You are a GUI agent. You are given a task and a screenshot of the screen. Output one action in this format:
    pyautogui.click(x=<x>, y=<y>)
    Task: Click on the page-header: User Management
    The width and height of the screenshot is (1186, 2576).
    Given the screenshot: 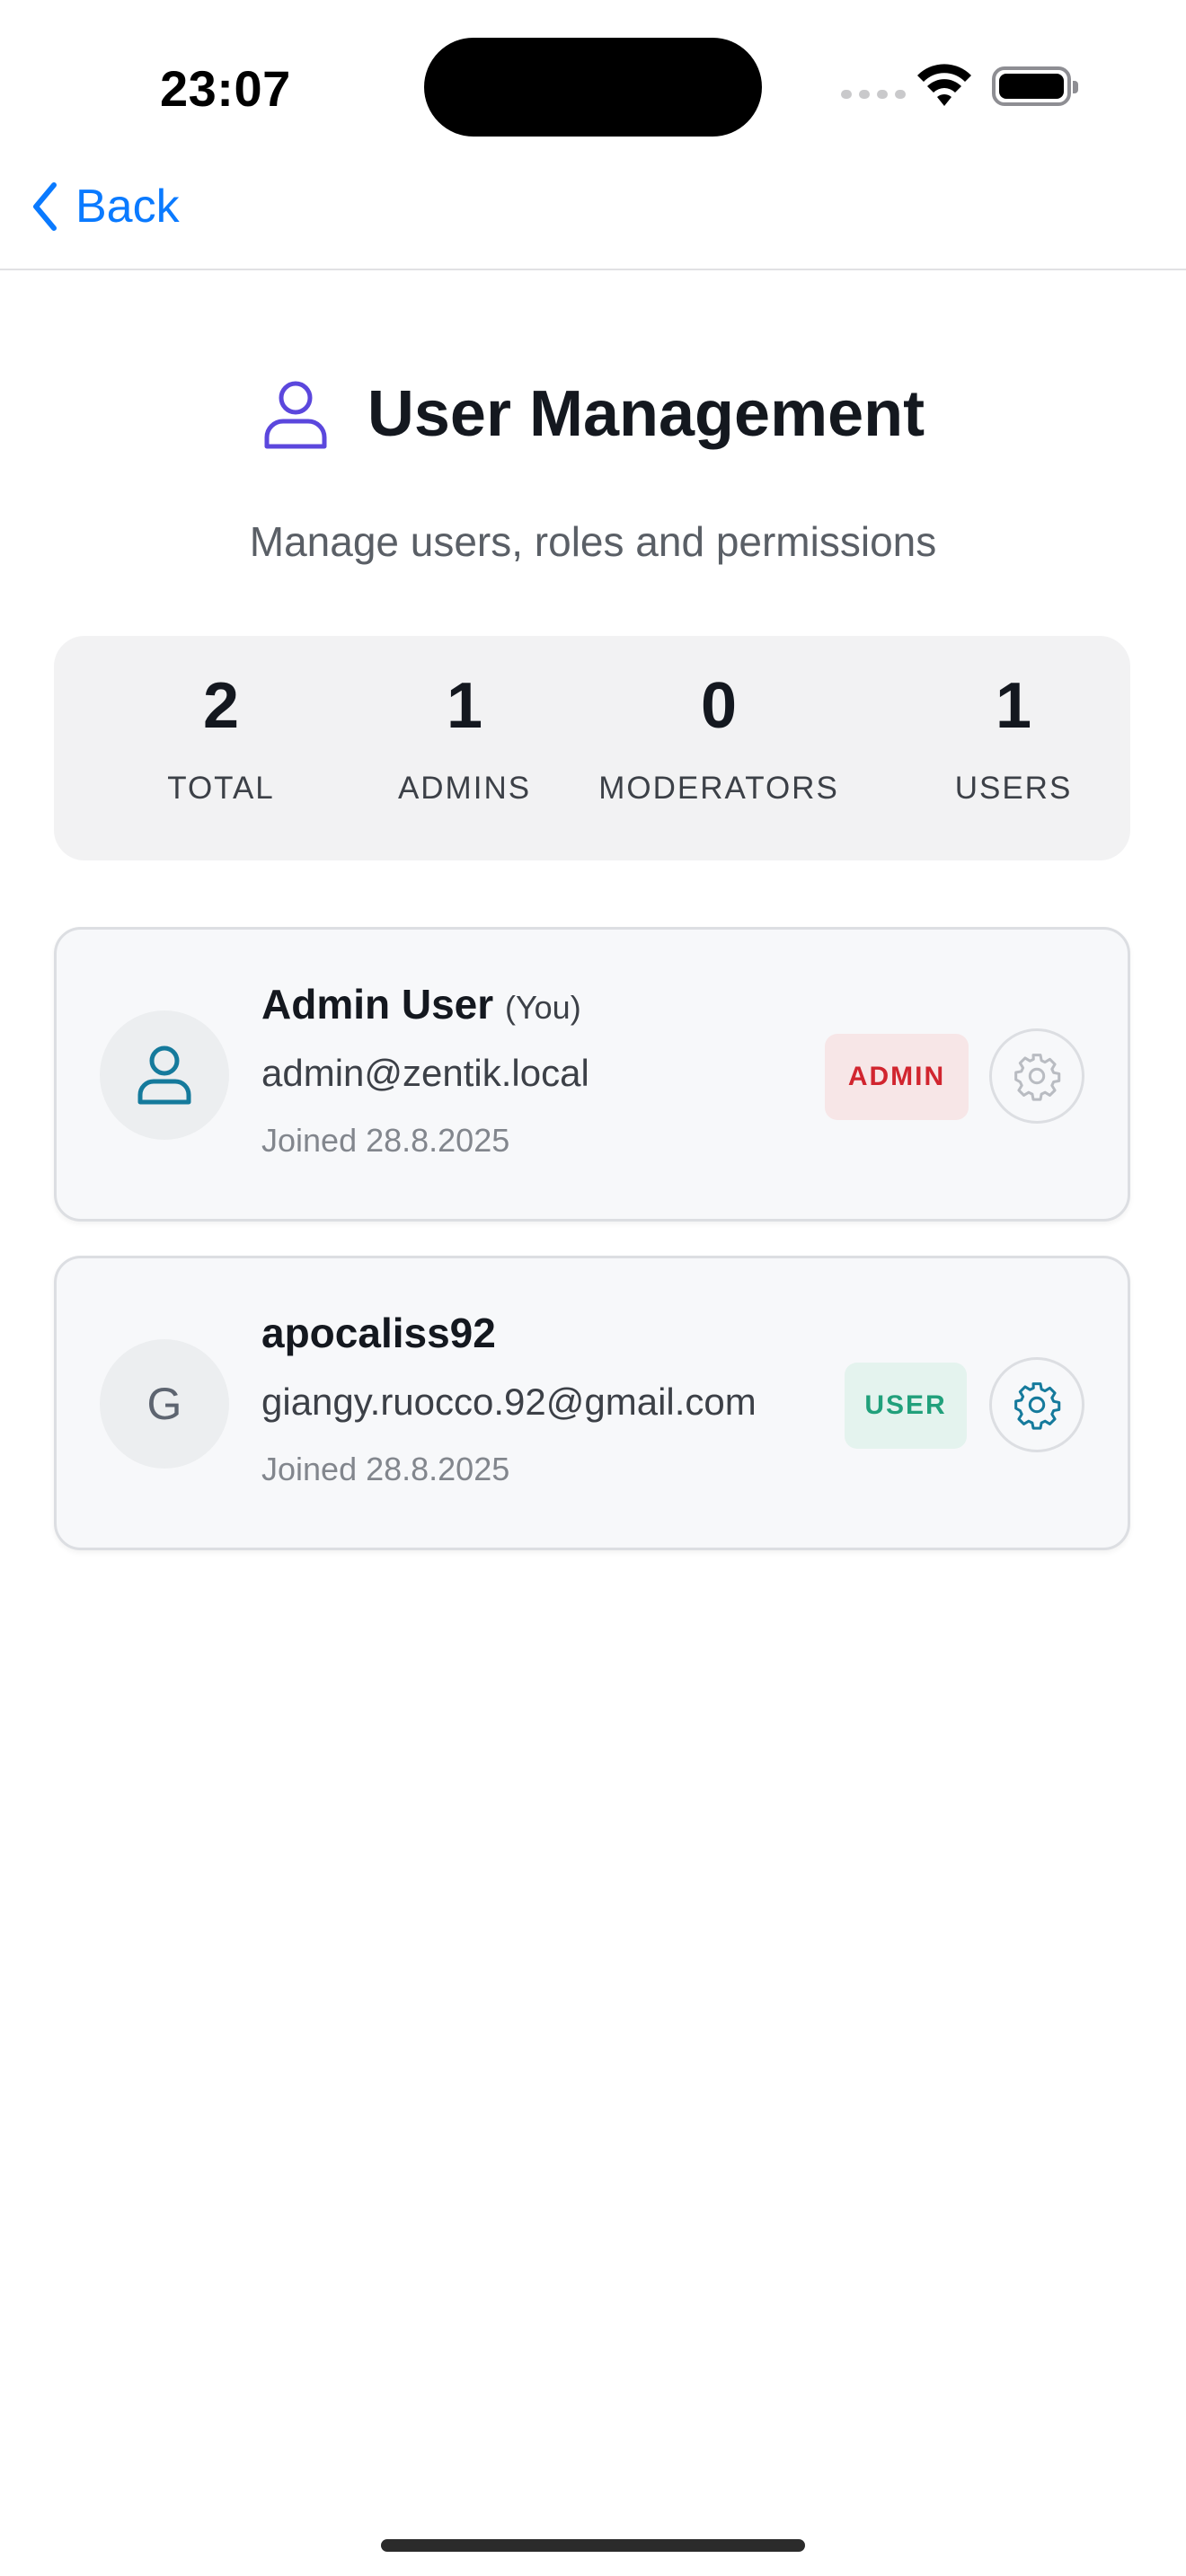 What is the action you would take?
    pyautogui.click(x=593, y=414)
    